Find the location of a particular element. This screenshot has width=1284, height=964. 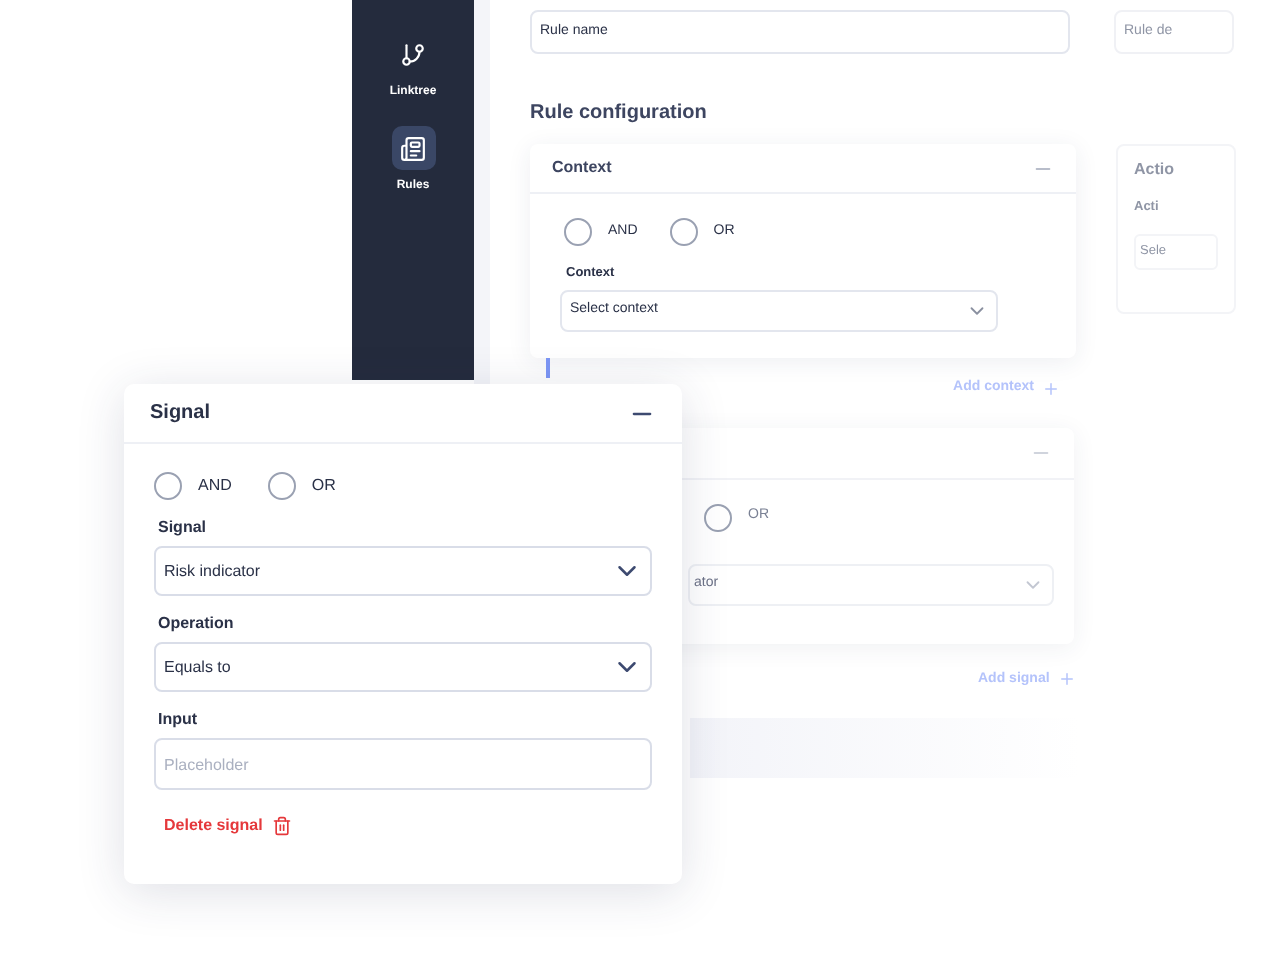

field-label: Input is located at coordinates (179, 720).